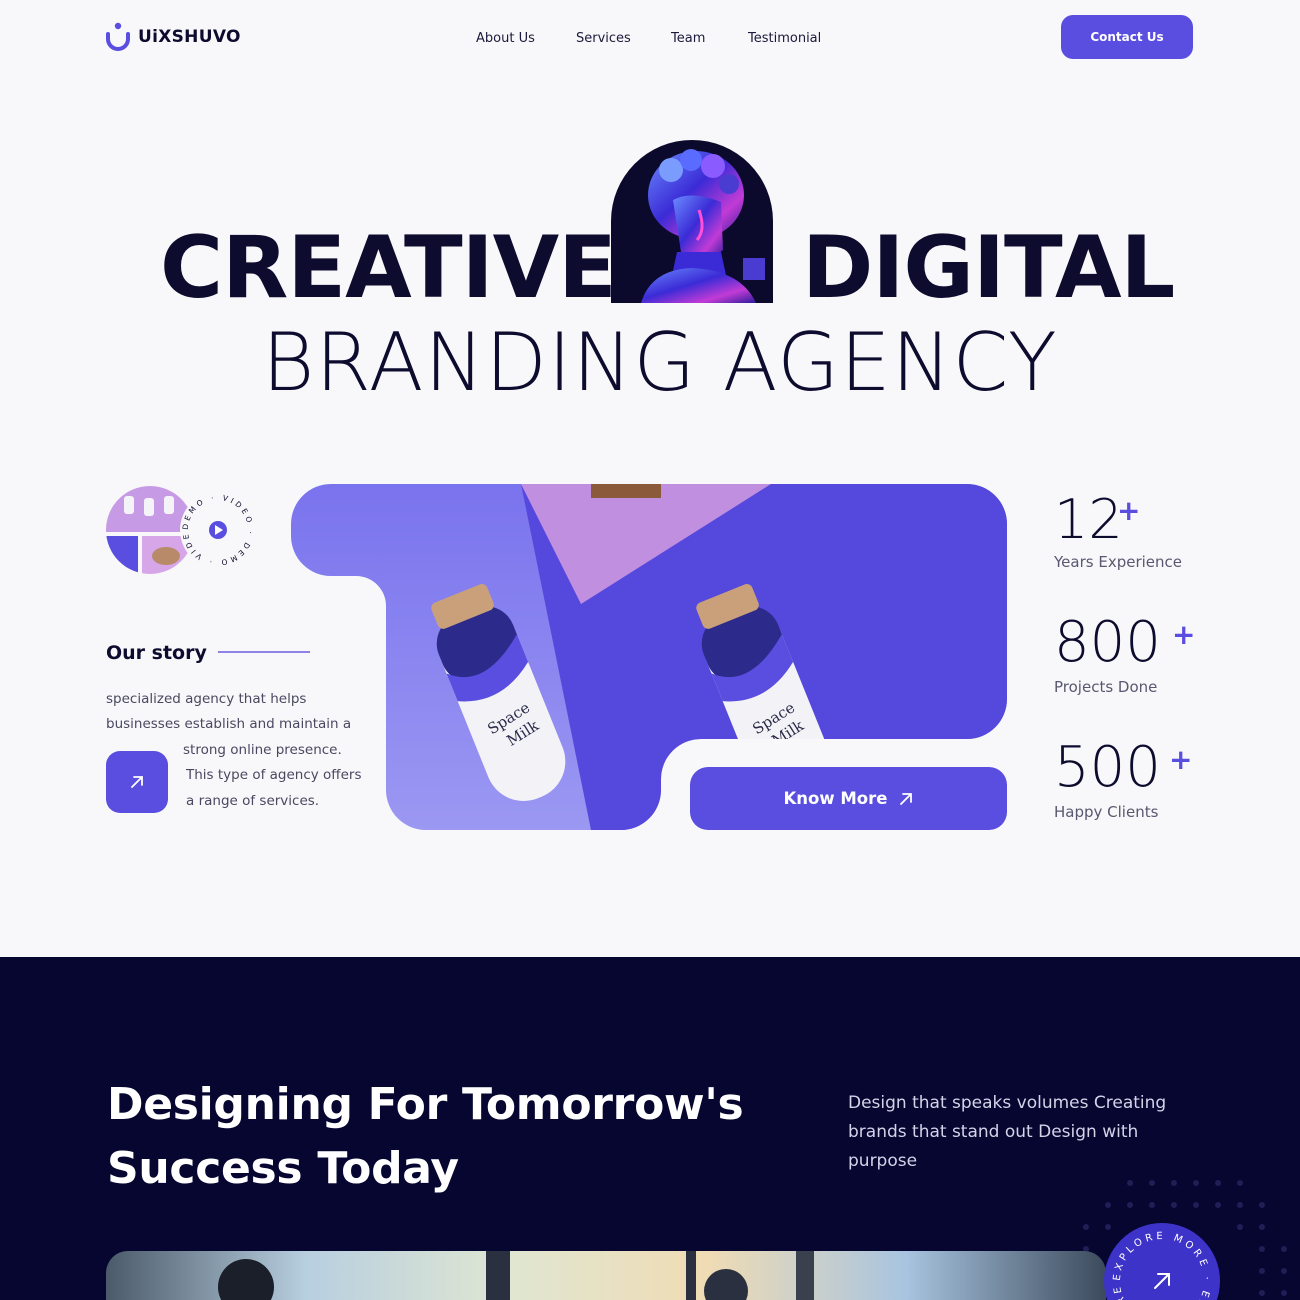 The height and width of the screenshot is (1300, 1300). I want to click on stat-clients-label: Happy Clients, so click(1106, 812).